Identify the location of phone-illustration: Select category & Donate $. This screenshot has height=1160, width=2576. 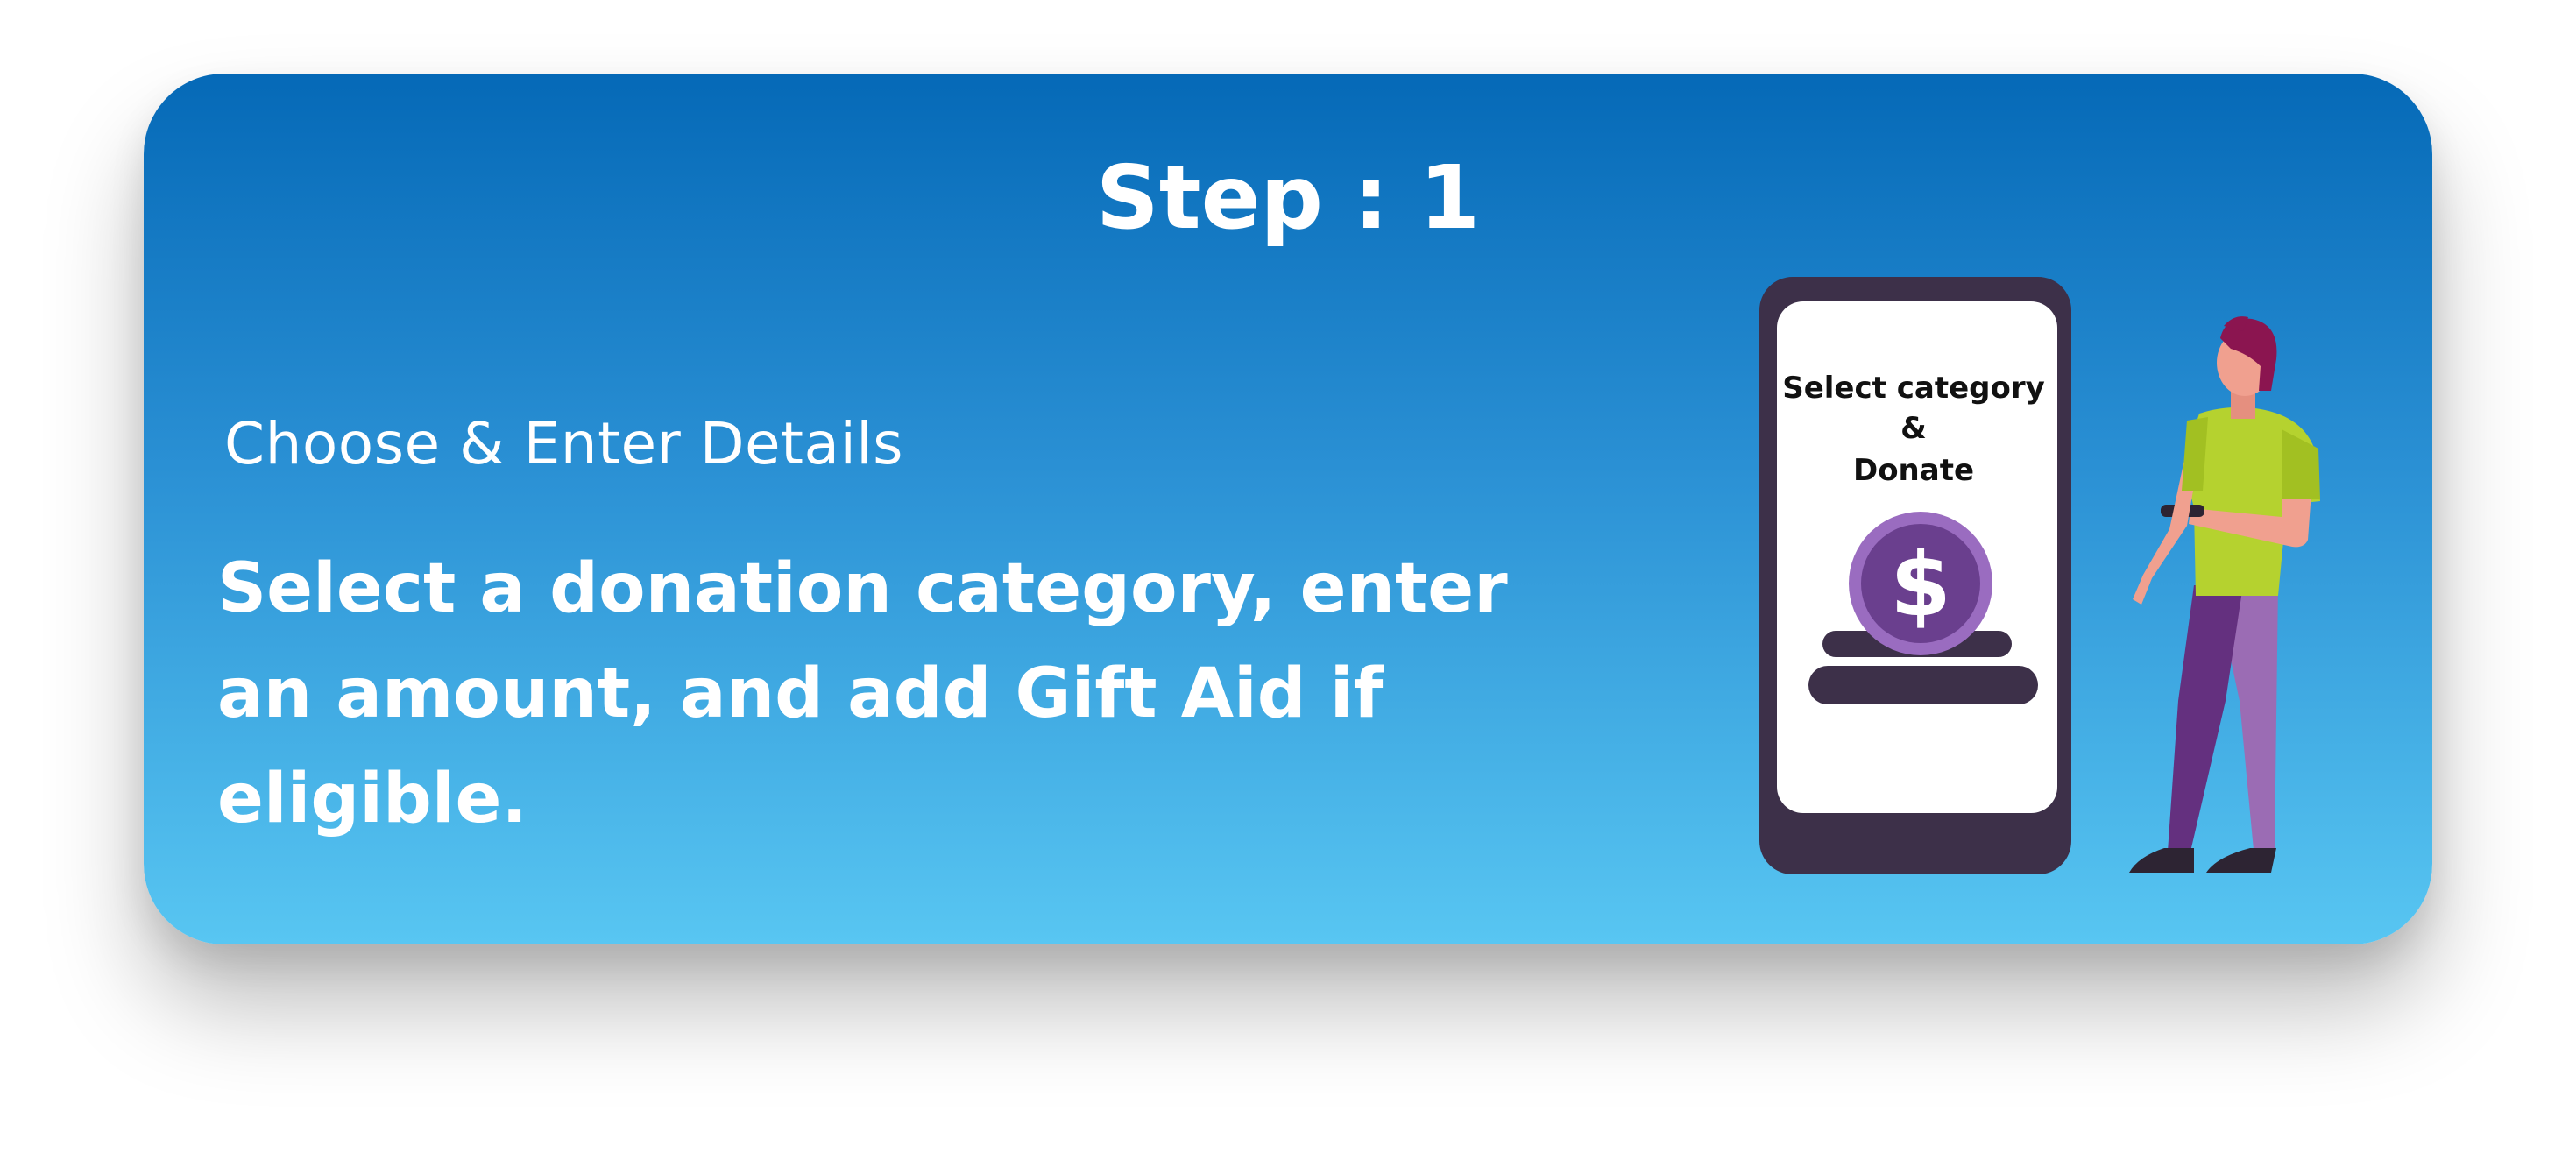
(1915, 575).